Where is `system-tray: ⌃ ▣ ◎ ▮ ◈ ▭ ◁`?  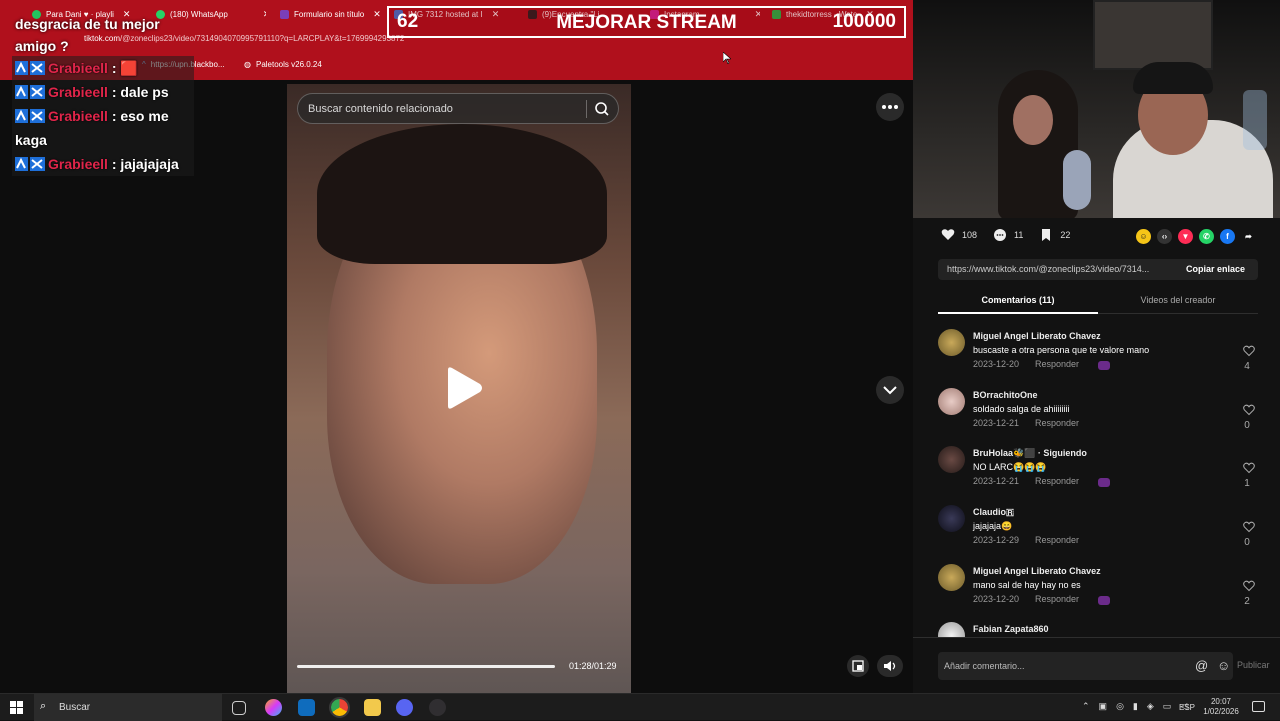 system-tray: ⌃ ▣ ◎ ▮ ◈ ▭ ◁ is located at coordinates (1134, 706).